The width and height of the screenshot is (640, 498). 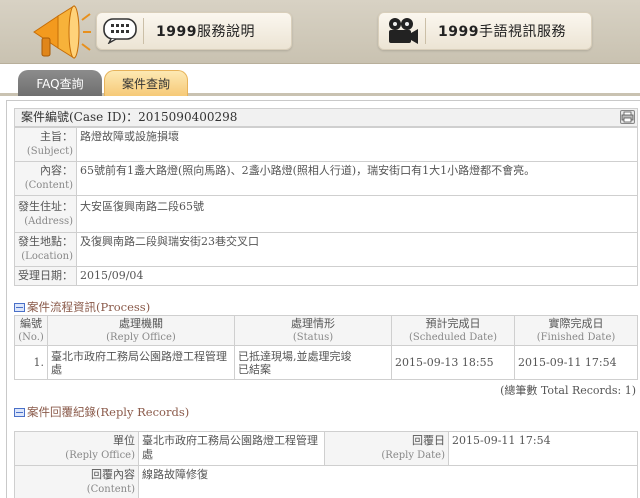 I want to click on service-info-button: 1999服務說明, so click(x=194, y=31).